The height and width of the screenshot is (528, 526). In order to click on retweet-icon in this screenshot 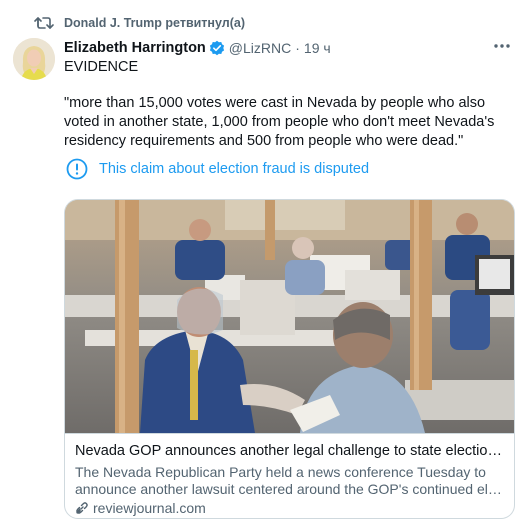, I will do `click(44, 23)`.